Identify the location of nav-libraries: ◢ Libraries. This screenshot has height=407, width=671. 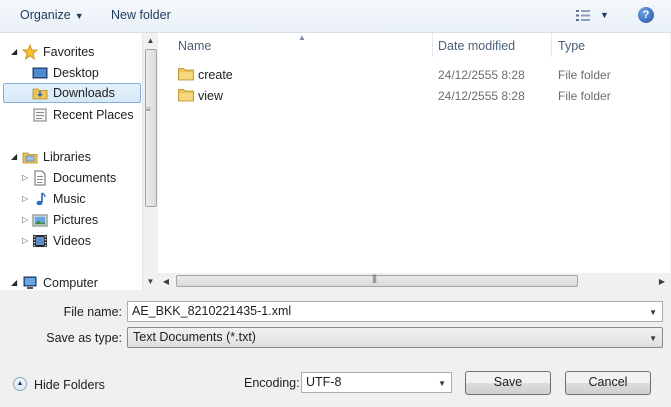
(71, 157).